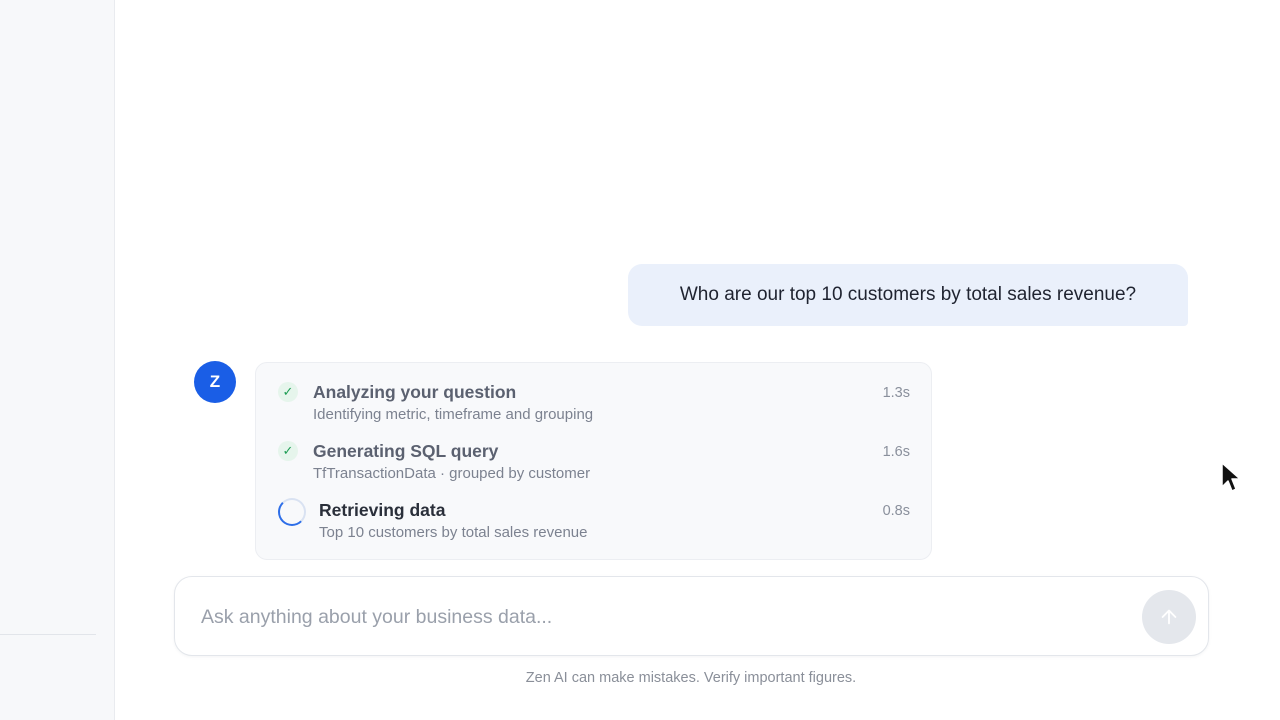 The width and height of the screenshot is (1280, 720). Describe the element at coordinates (382, 510) in the screenshot. I see `step-title: Retrieving data` at that location.